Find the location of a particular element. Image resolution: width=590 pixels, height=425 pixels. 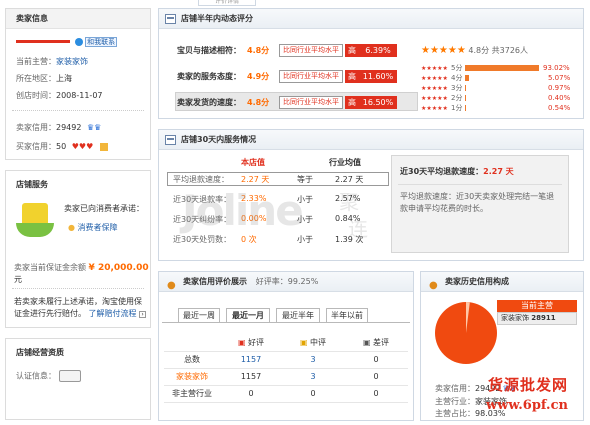

refund-title-row: 近30天平均退款速度：2.27 天 is located at coordinates (457, 171).